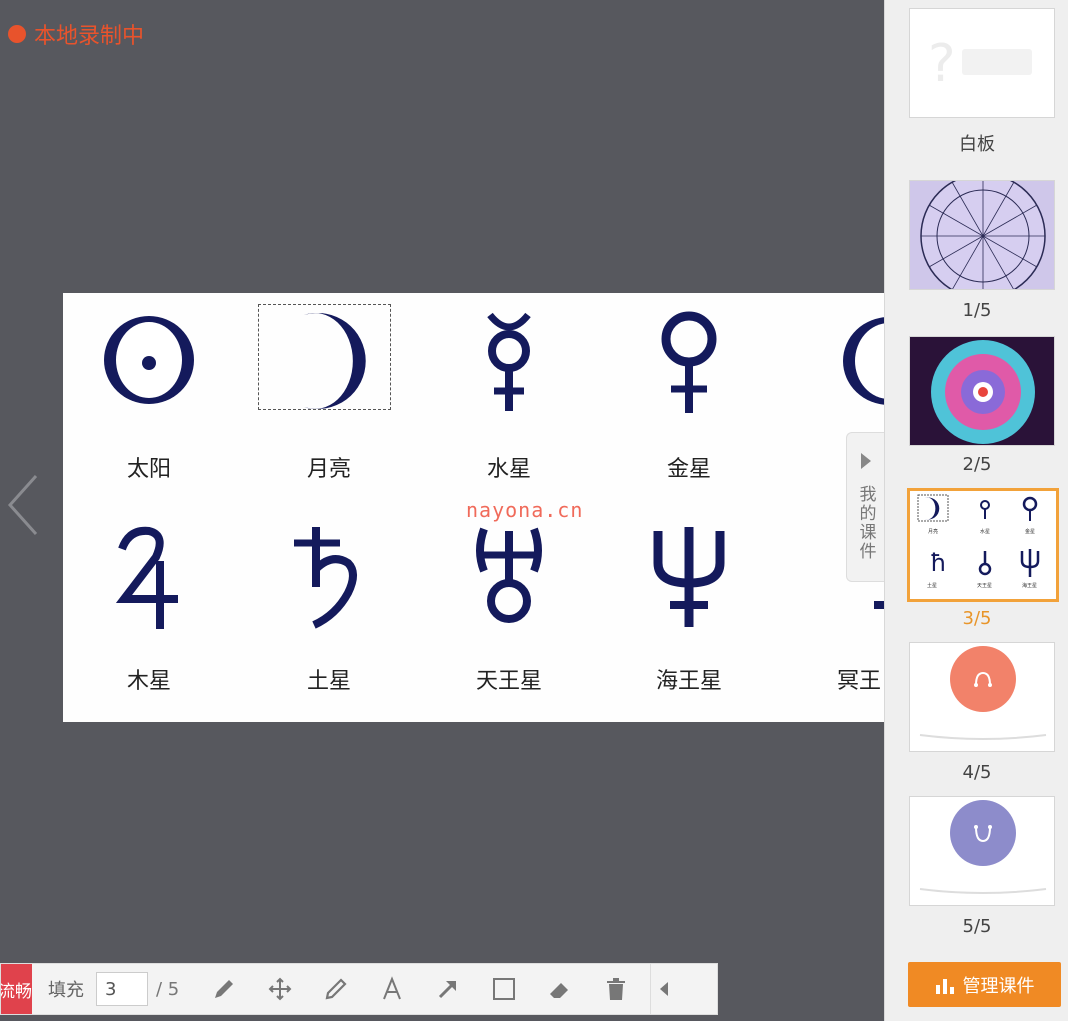  I want to click on eraser-tool-button, so click(560, 989).